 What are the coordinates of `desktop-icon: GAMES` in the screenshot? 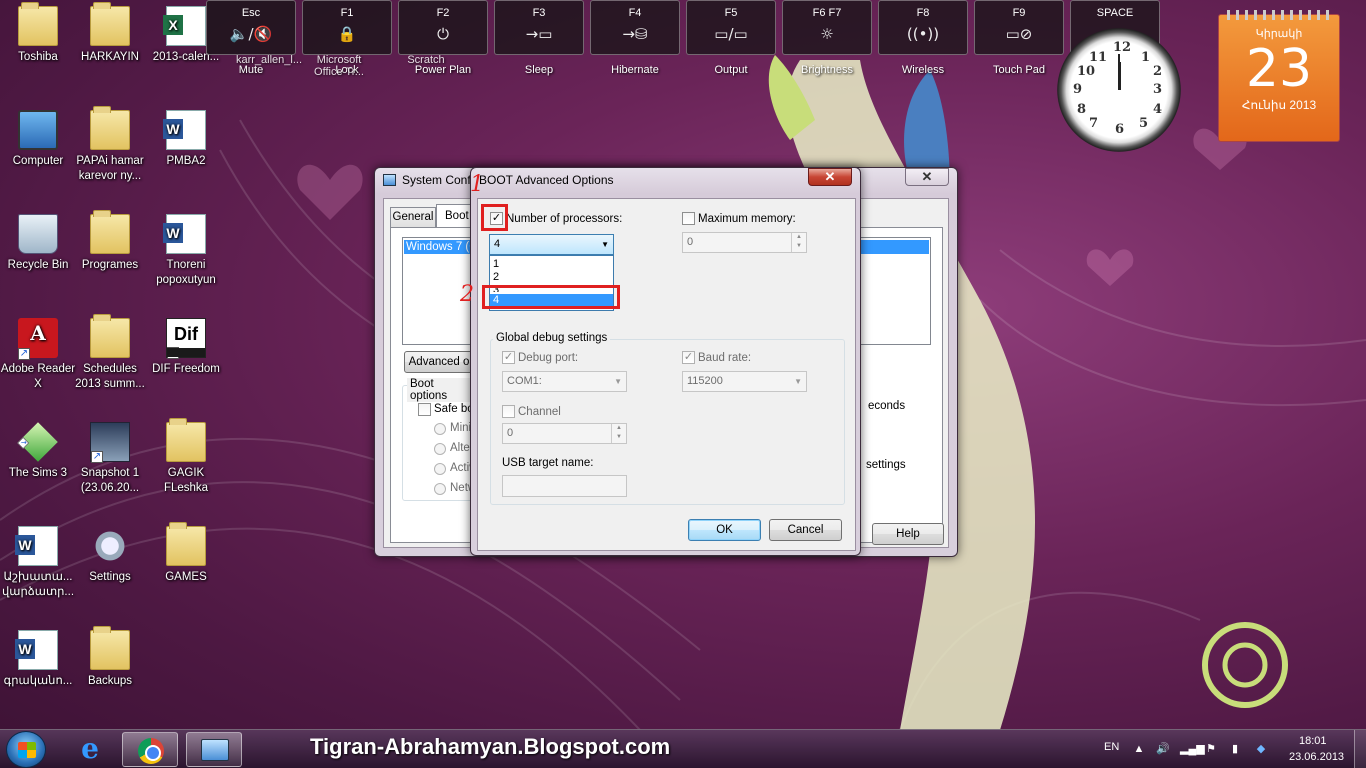 It's located at (186, 553).